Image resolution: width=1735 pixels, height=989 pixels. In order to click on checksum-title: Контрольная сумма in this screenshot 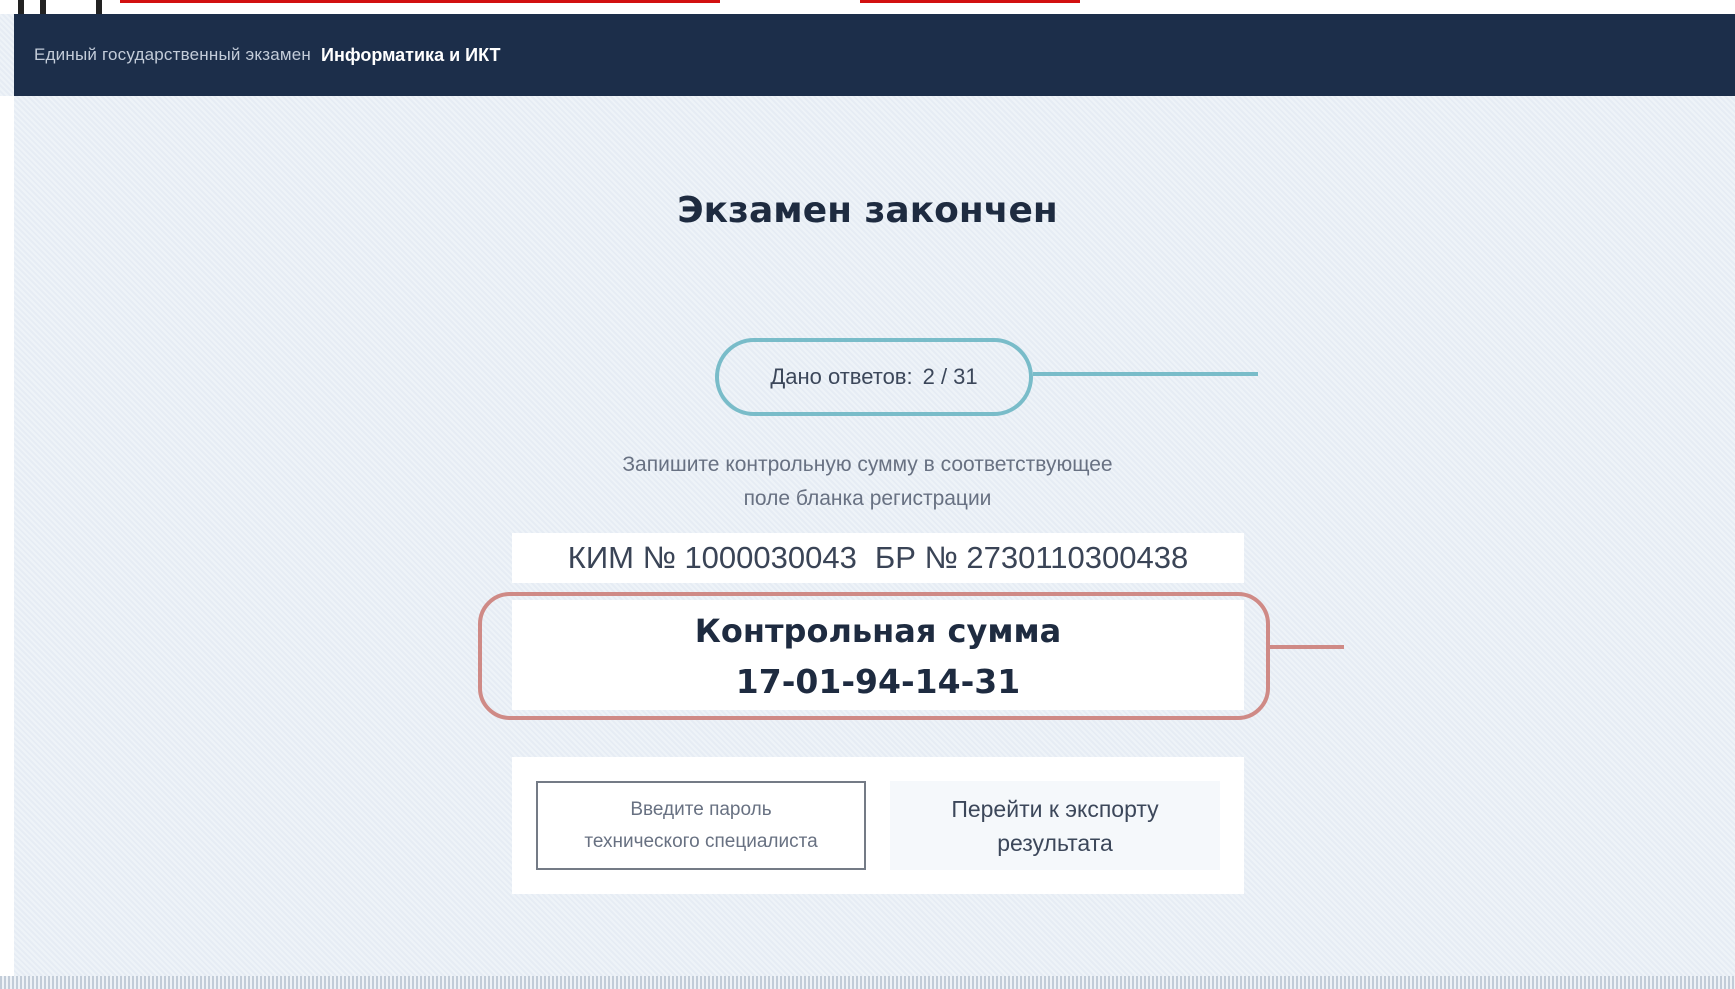, I will do `click(878, 631)`.